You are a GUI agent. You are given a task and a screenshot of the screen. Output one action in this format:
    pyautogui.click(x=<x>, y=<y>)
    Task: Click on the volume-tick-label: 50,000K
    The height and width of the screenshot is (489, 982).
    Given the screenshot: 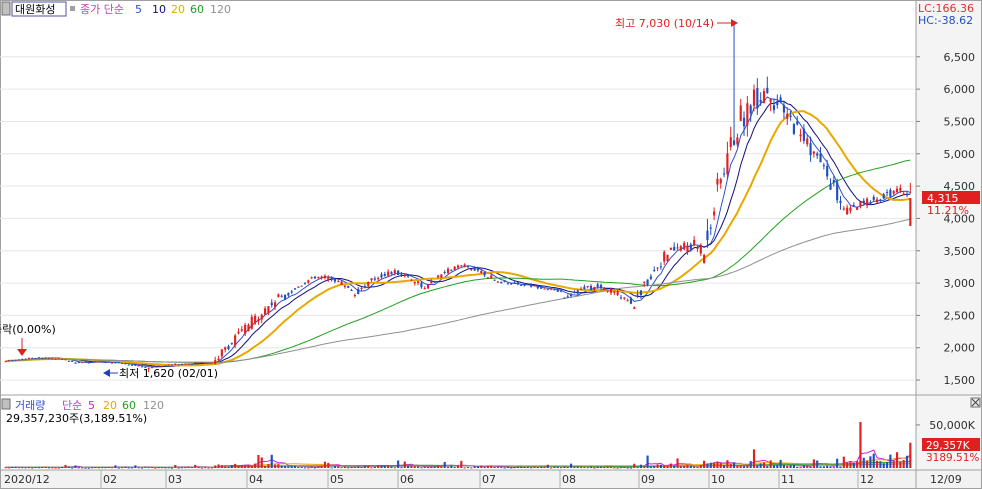 What is the action you would take?
    pyautogui.click(x=952, y=425)
    